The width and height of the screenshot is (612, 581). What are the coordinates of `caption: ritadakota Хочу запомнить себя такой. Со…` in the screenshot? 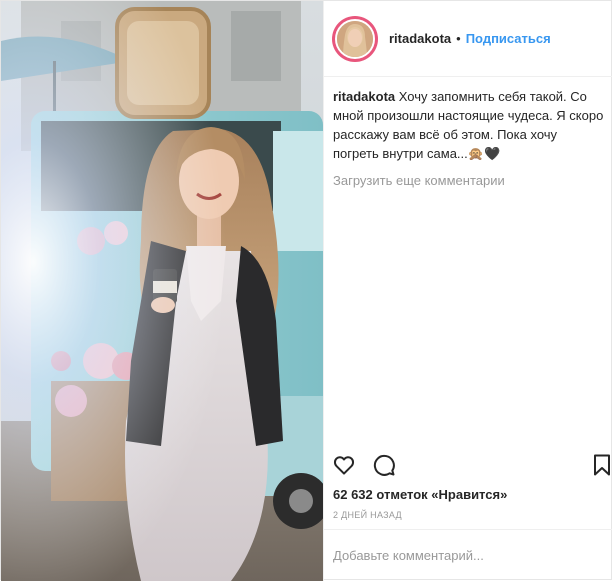 It's located at (469, 125).